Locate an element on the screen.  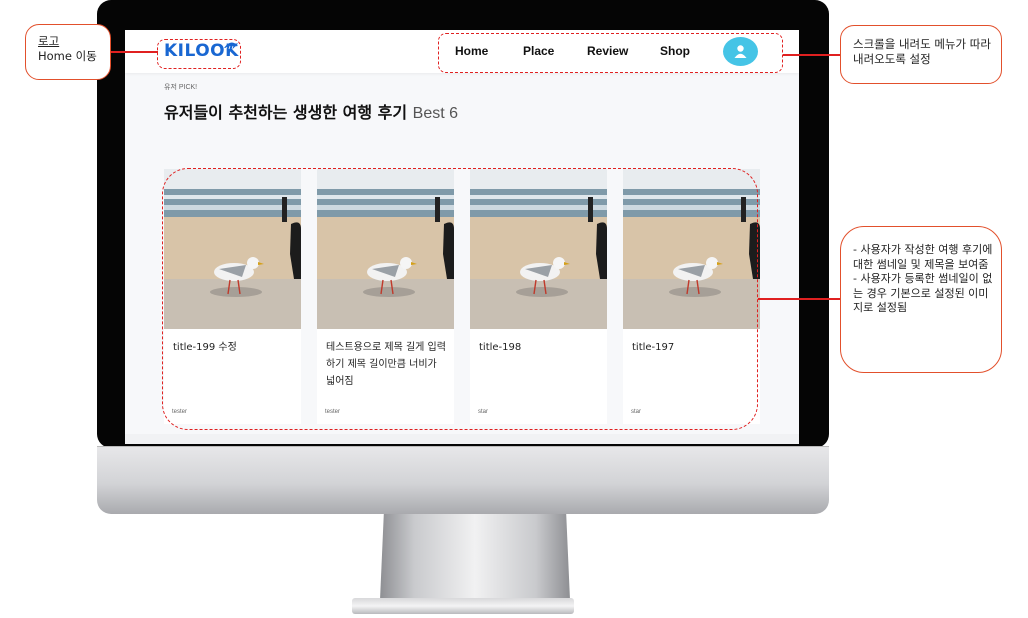
section-eyebrow: 유저 PICK! is located at coordinates (181, 87).